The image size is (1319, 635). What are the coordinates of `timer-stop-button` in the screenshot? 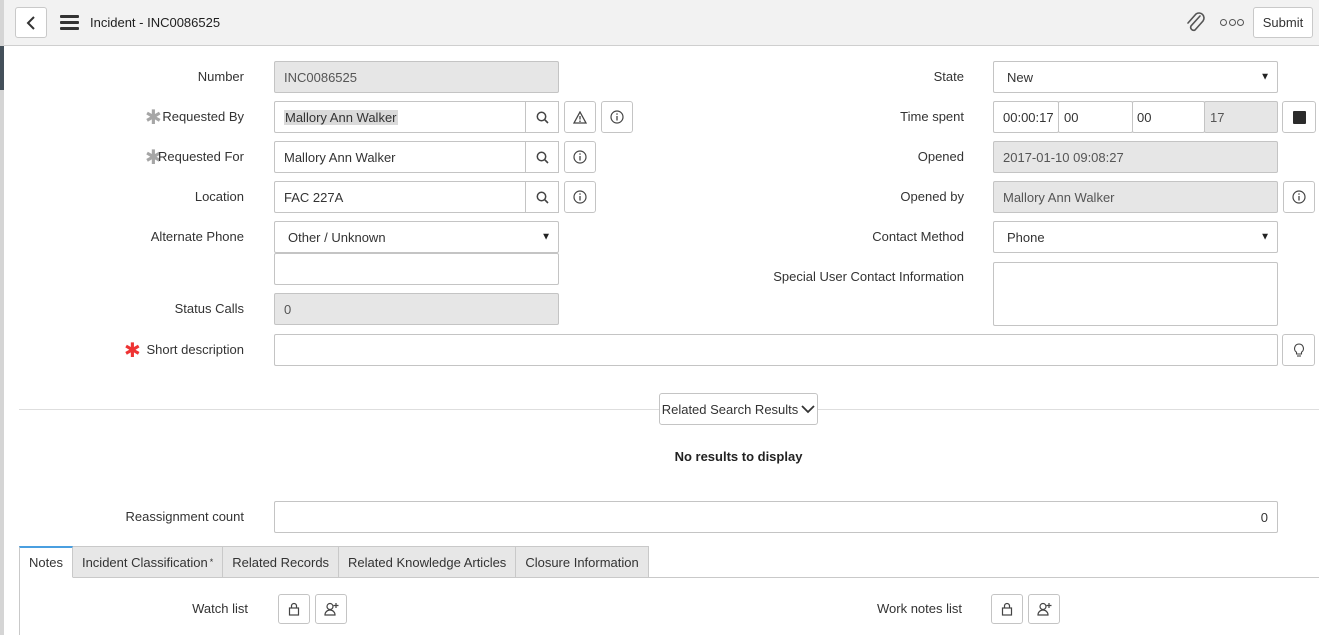 It's located at (1299, 117).